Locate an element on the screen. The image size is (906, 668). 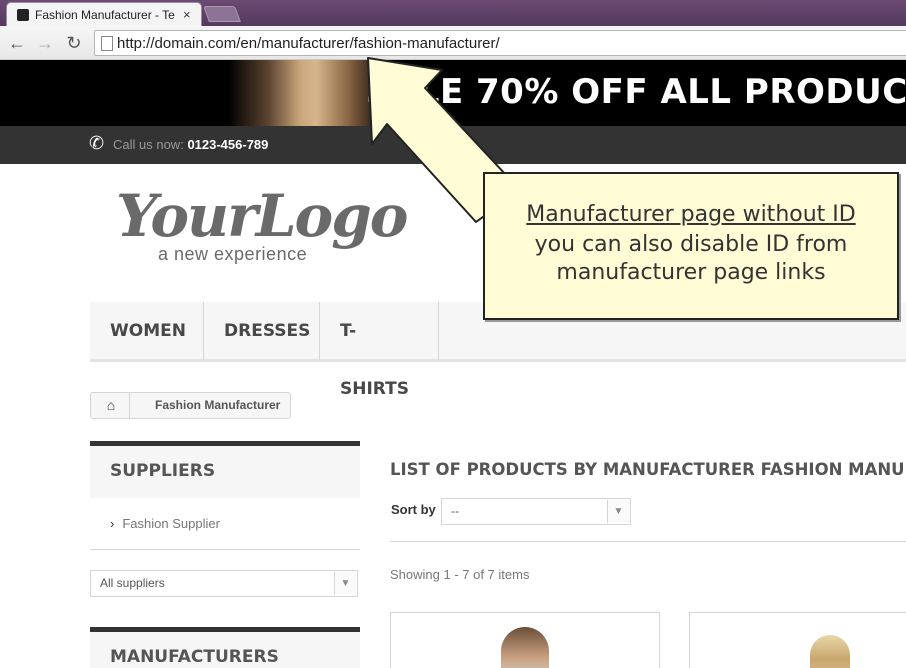
menu-item-dresses: DRESSES is located at coordinates (262, 331).